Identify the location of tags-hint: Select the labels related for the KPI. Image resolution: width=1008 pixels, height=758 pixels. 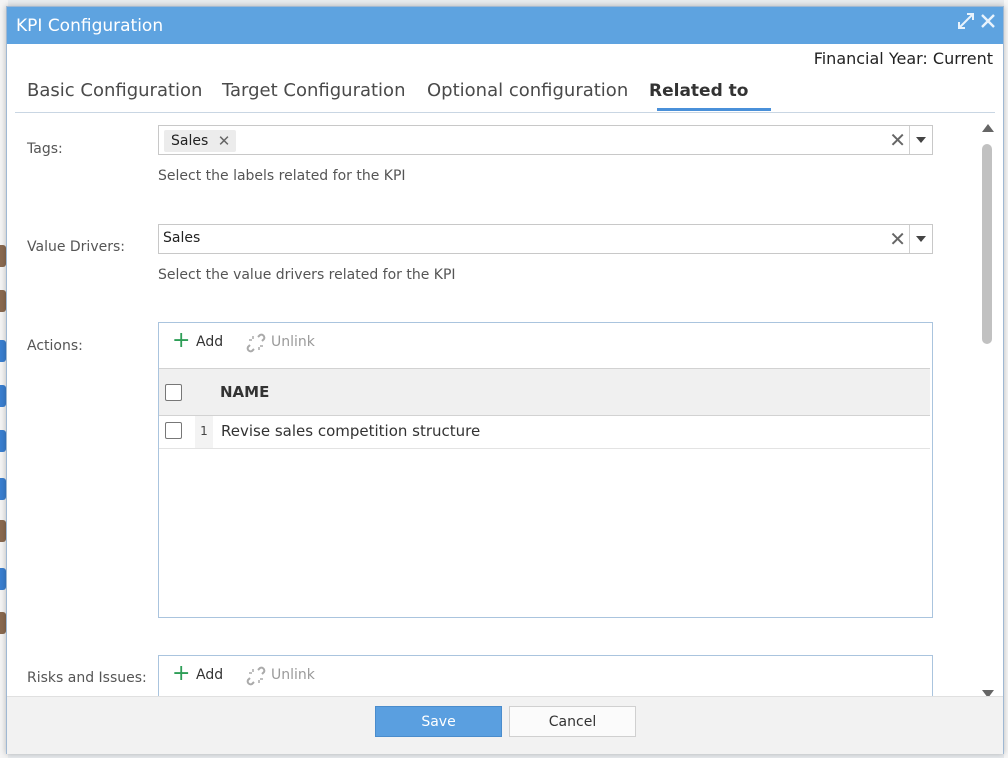
(282, 176).